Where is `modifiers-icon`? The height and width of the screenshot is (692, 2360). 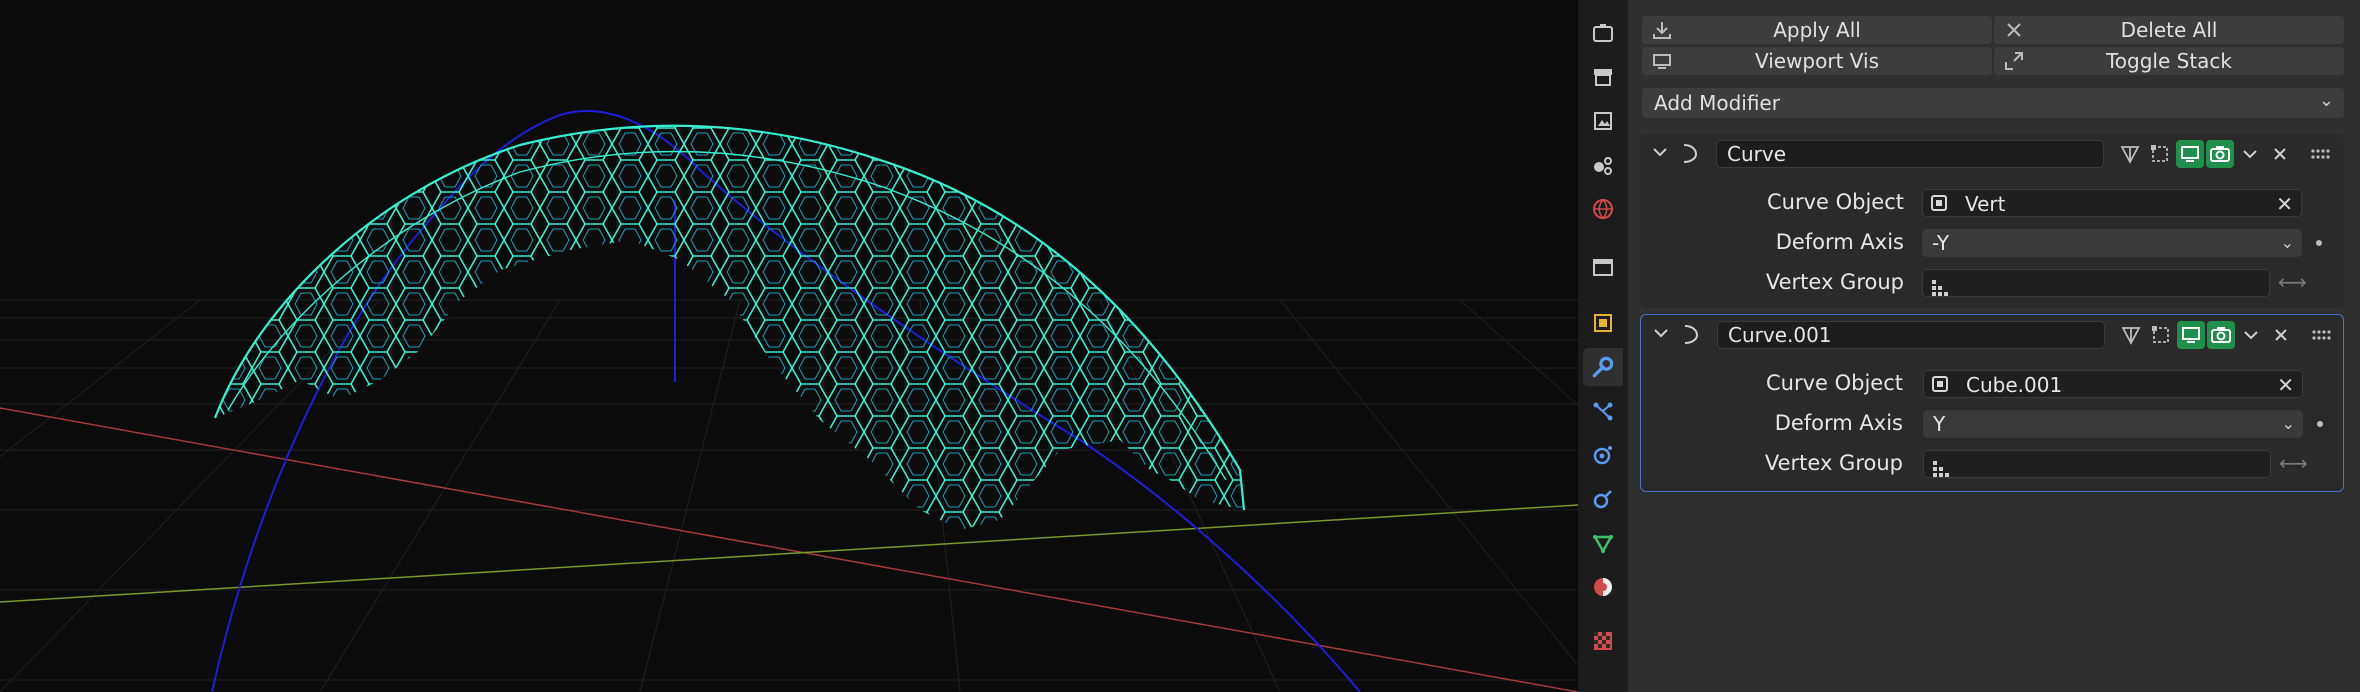 modifiers-icon is located at coordinates (1603, 367).